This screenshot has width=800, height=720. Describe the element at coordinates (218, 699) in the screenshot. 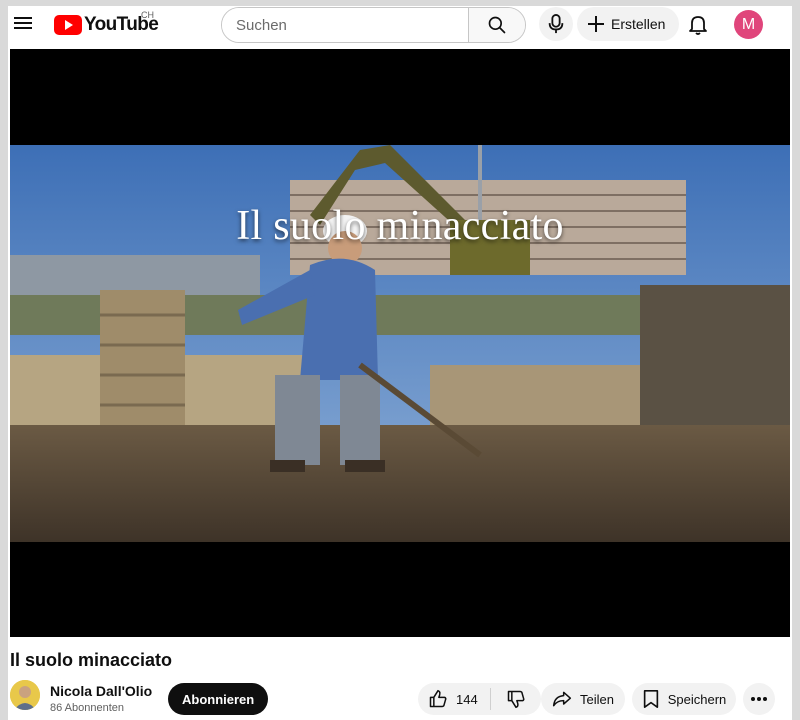

I see `subscribe-button: Abonnieren` at that location.